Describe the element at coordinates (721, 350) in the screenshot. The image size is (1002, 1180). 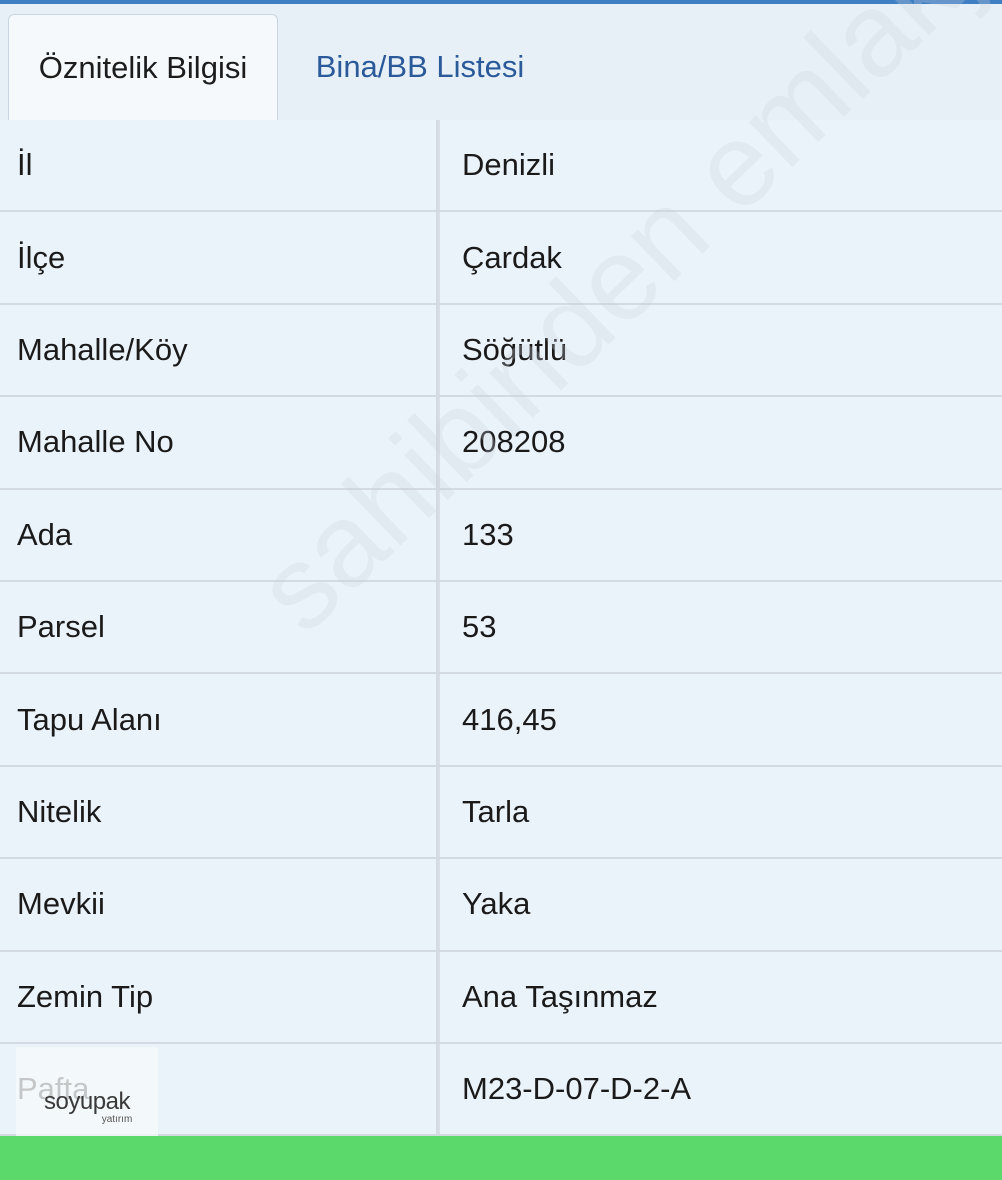
I see `row-value: Söğütlü` at that location.